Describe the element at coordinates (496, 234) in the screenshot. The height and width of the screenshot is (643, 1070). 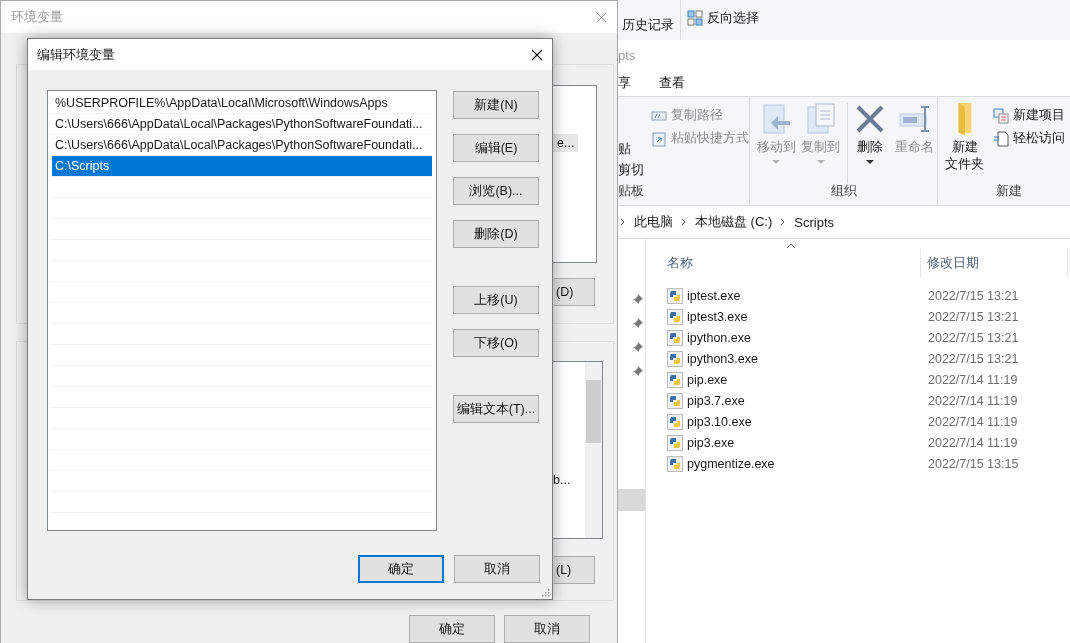
I see `dialog-button: 删除(D)` at that location.